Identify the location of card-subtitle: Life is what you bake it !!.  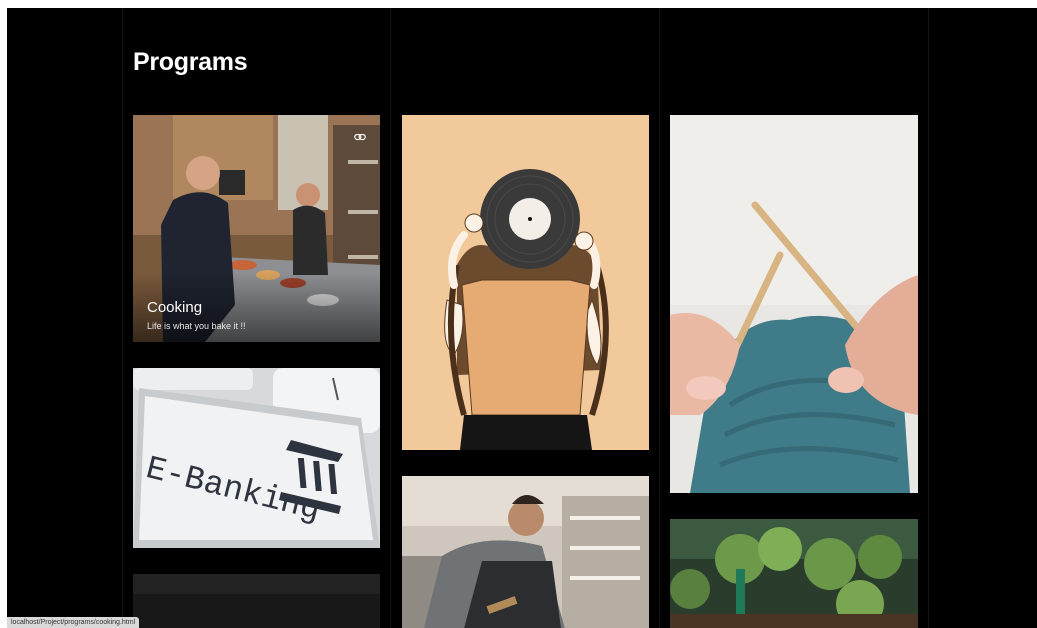
(196, 326).